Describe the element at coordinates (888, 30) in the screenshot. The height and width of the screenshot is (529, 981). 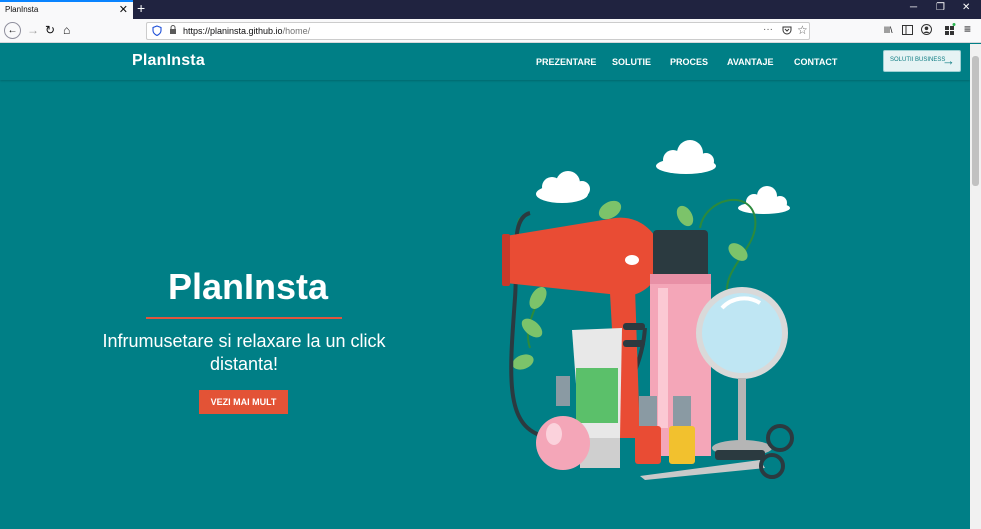
I see `library-icon: lll\` at that location.